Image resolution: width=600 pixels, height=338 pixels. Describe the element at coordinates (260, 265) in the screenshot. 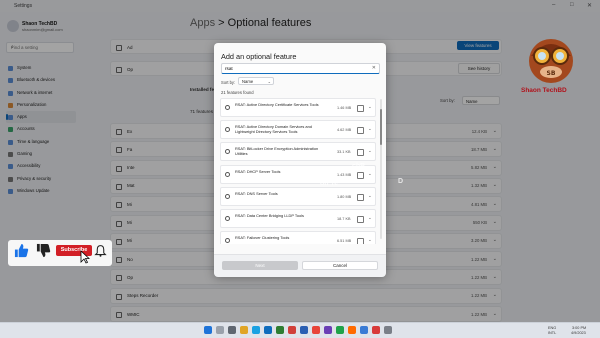

I see `next-button: Next` at that location.